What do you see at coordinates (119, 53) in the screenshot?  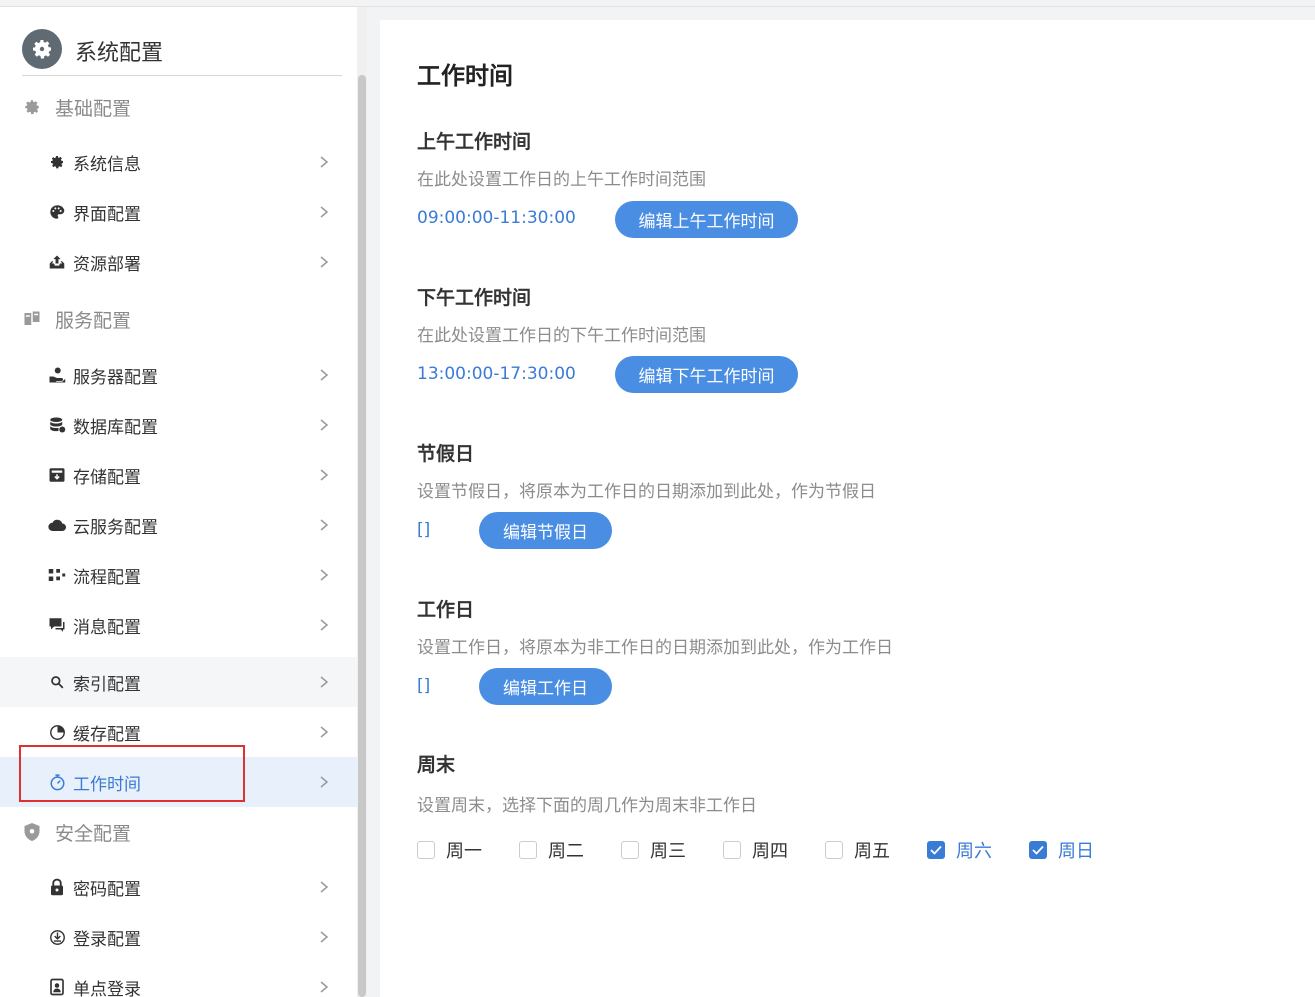 I see `app-title: 系统配置` at bounding box center [119, 53].